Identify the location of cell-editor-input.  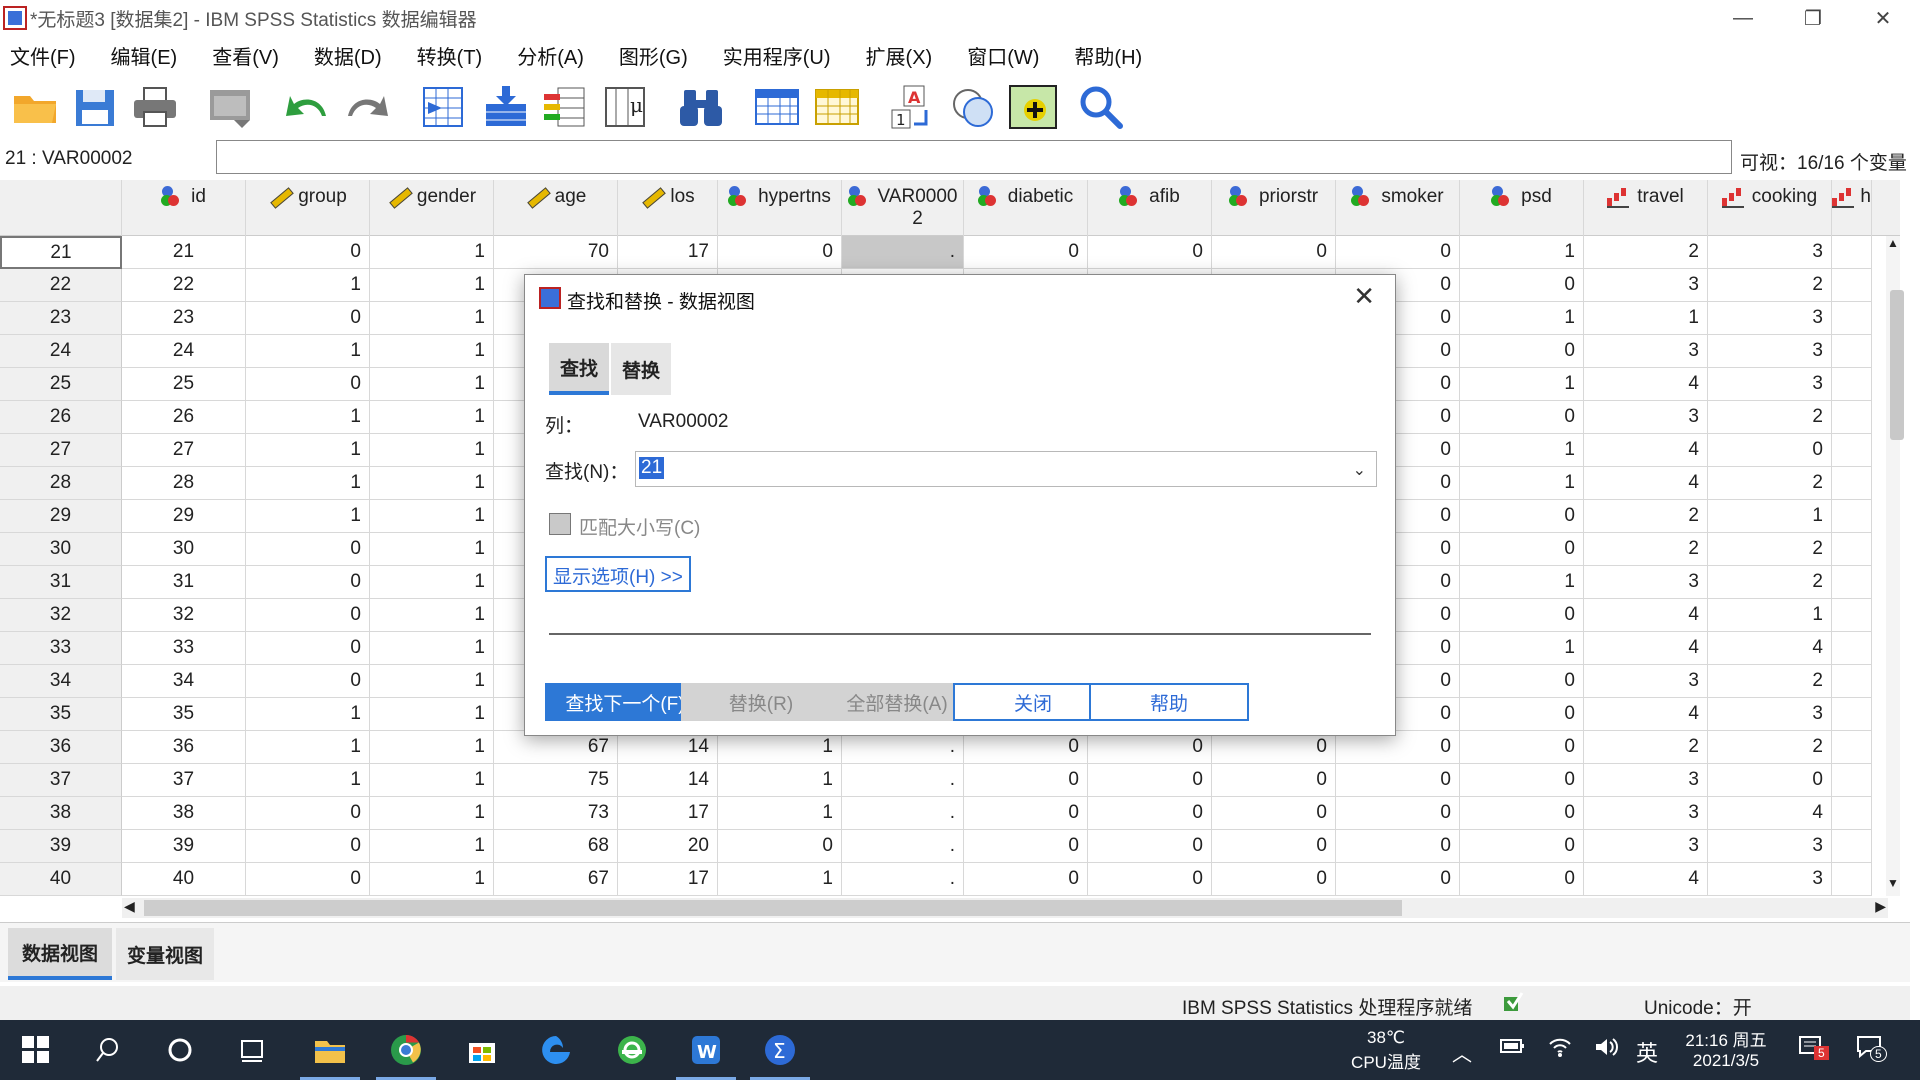
(974, 157).